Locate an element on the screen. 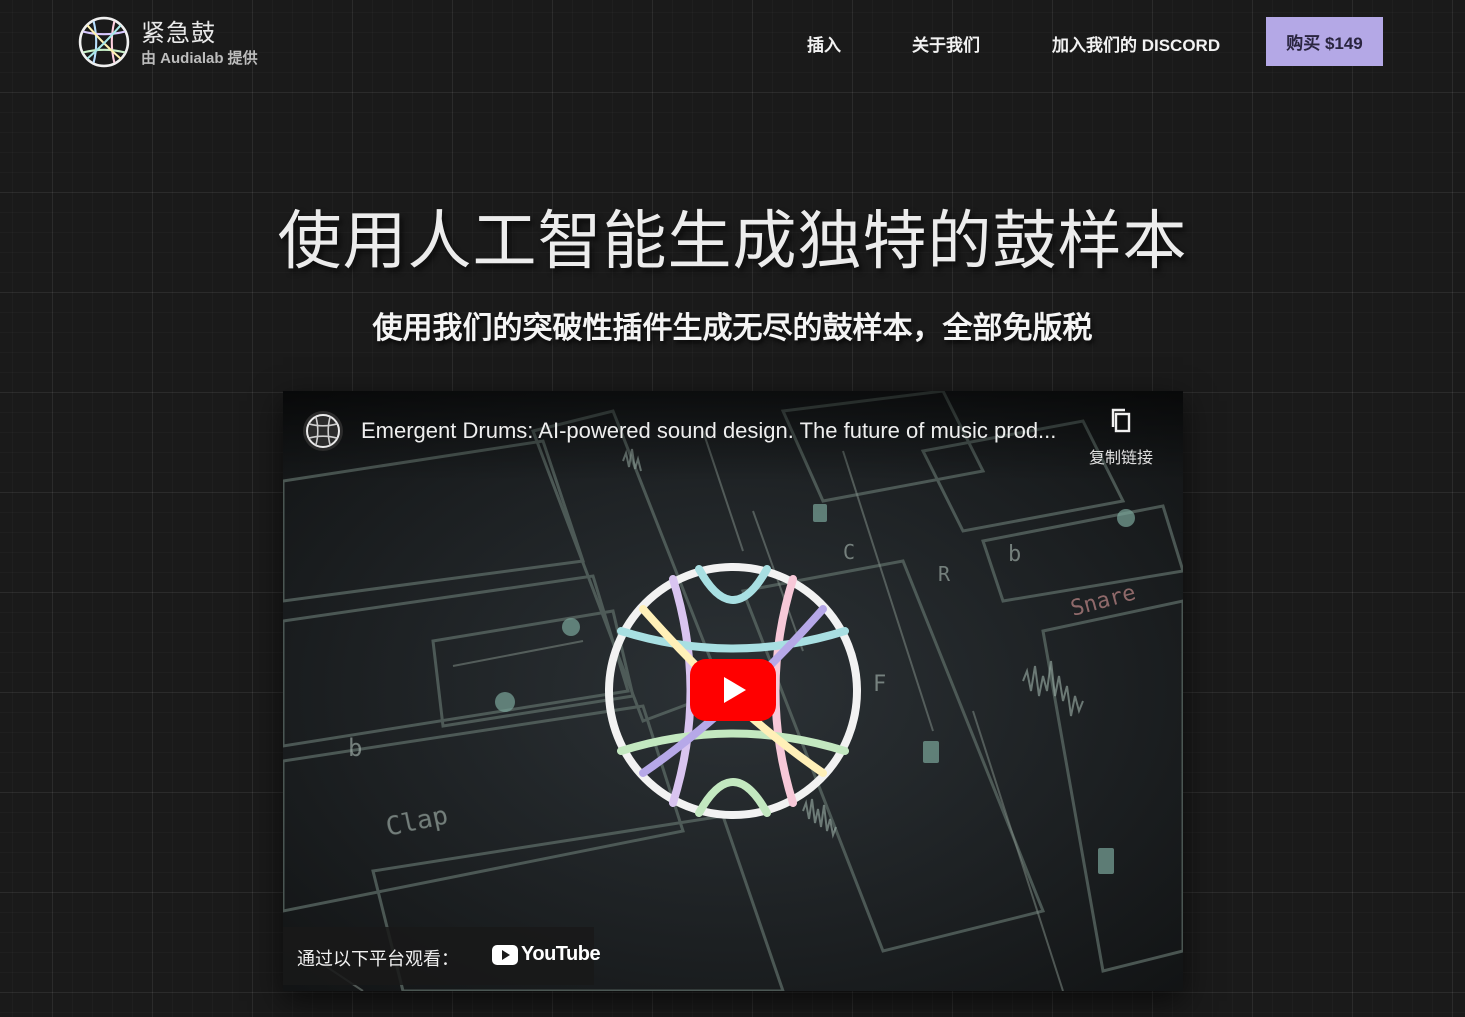 The height and width of the screenshot is (1017, 1465). channel-avatar is located at coordinates (323, 431).